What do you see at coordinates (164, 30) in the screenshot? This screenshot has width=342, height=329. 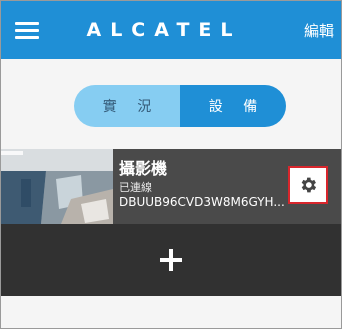 I see `app-title: ALCATEL` at bounding box center [164, 30].